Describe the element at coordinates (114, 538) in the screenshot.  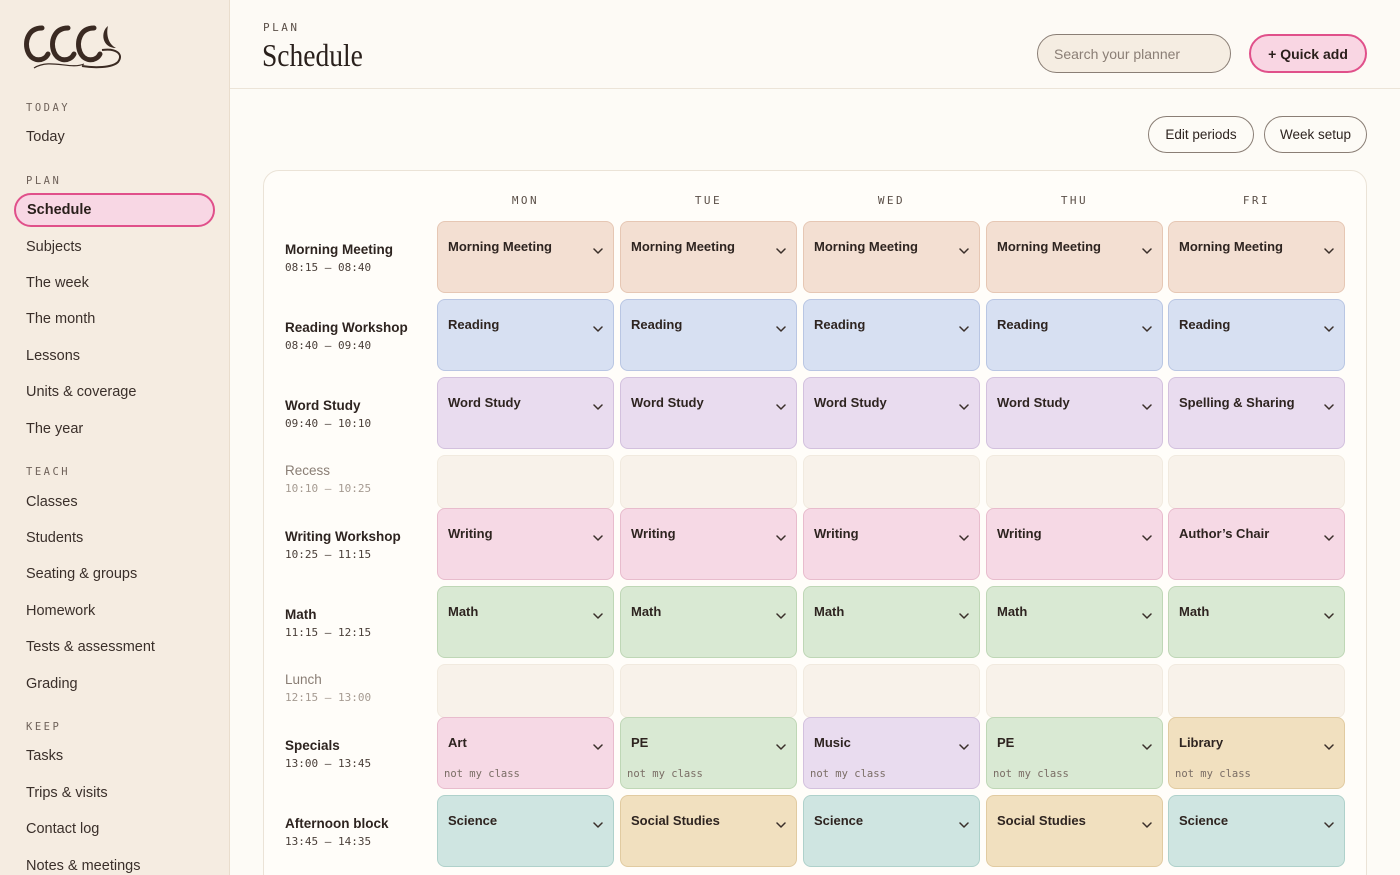
I see `sidebar-item-students: Students` at that location.